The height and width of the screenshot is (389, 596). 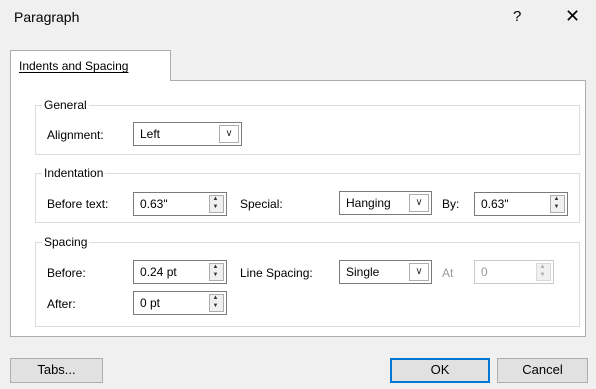 I want to click on alignment-select: Left ∨, so click(x=187, y=134).